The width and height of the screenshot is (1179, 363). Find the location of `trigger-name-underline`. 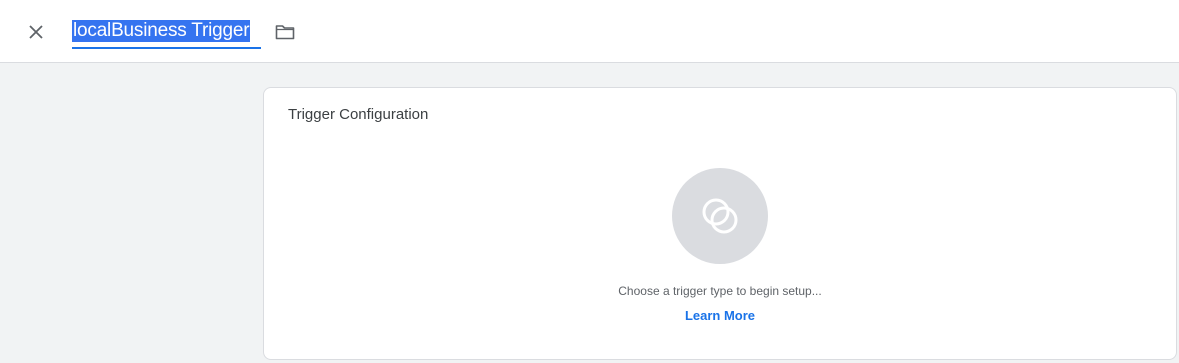

trigger-name-underline is located at coordinates (166, 48).